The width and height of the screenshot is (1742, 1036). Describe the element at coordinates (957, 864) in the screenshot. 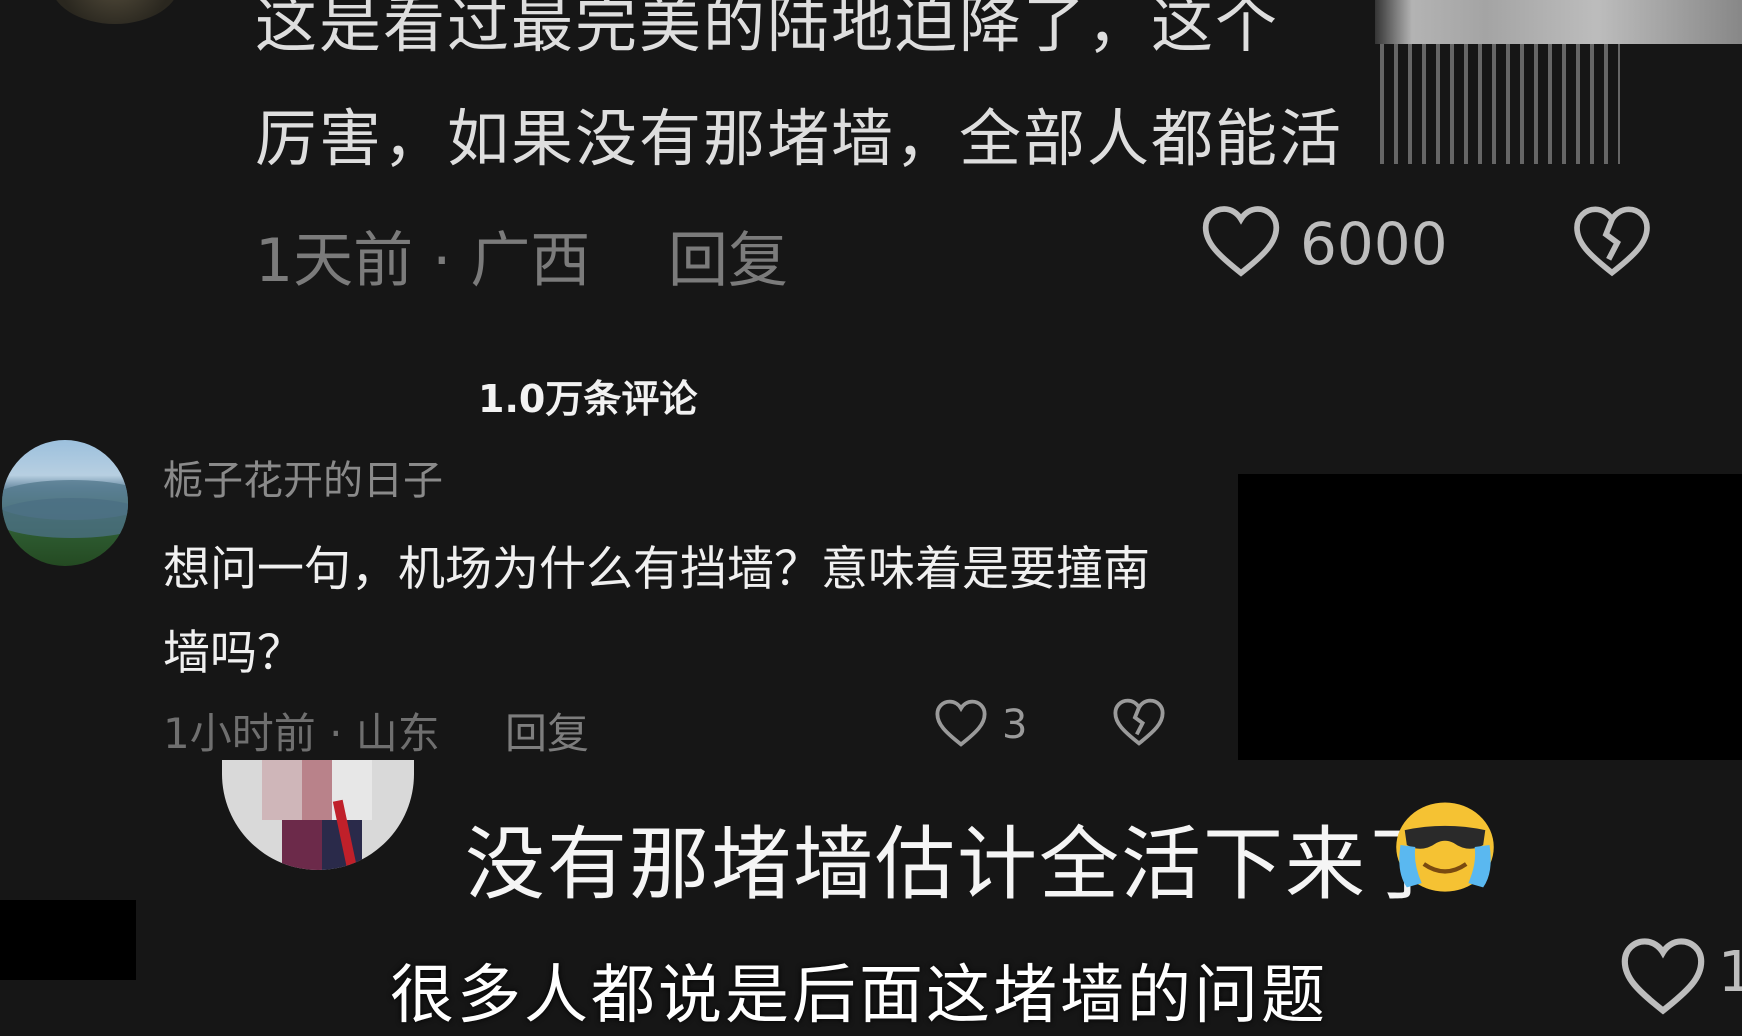

I see `video-caption: 没有那堵墙估计全活下来了` at that location.